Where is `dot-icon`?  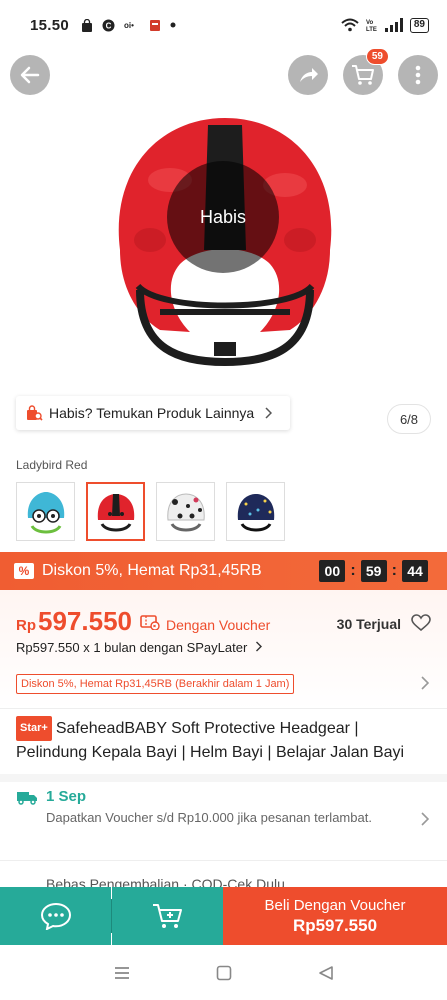 dot-icon is located at coordinates (173, 25).